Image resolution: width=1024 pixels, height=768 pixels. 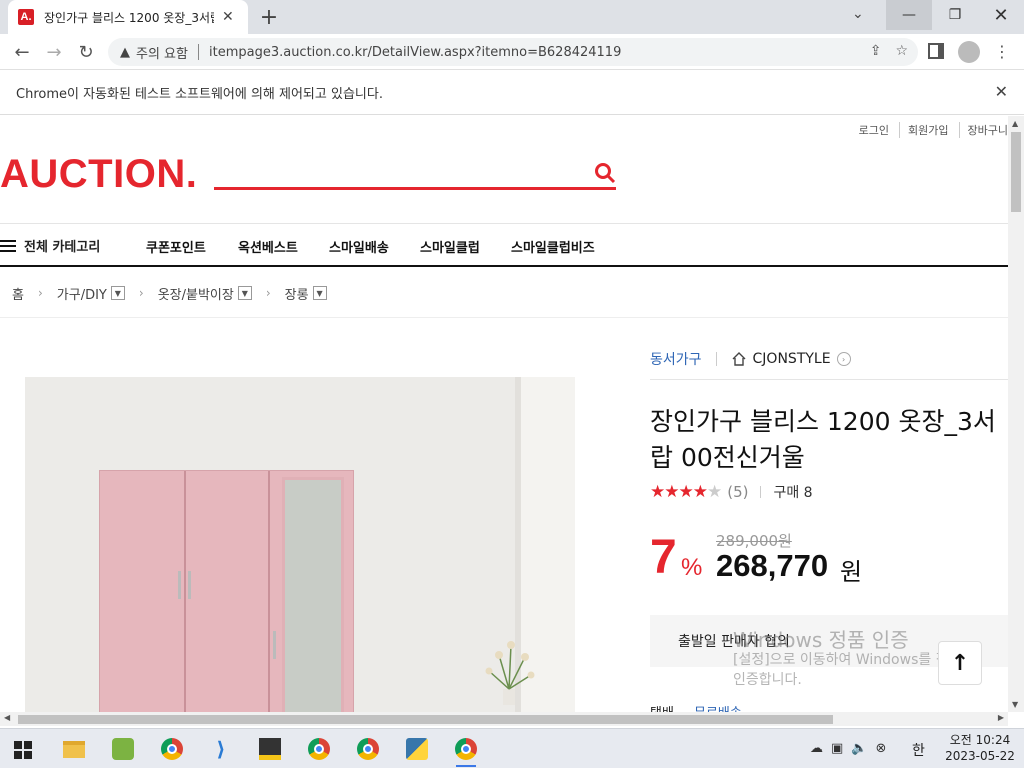 I want to click on rating-row: ★★★★★ (5) 구매 8, so click(x=731, y=492).